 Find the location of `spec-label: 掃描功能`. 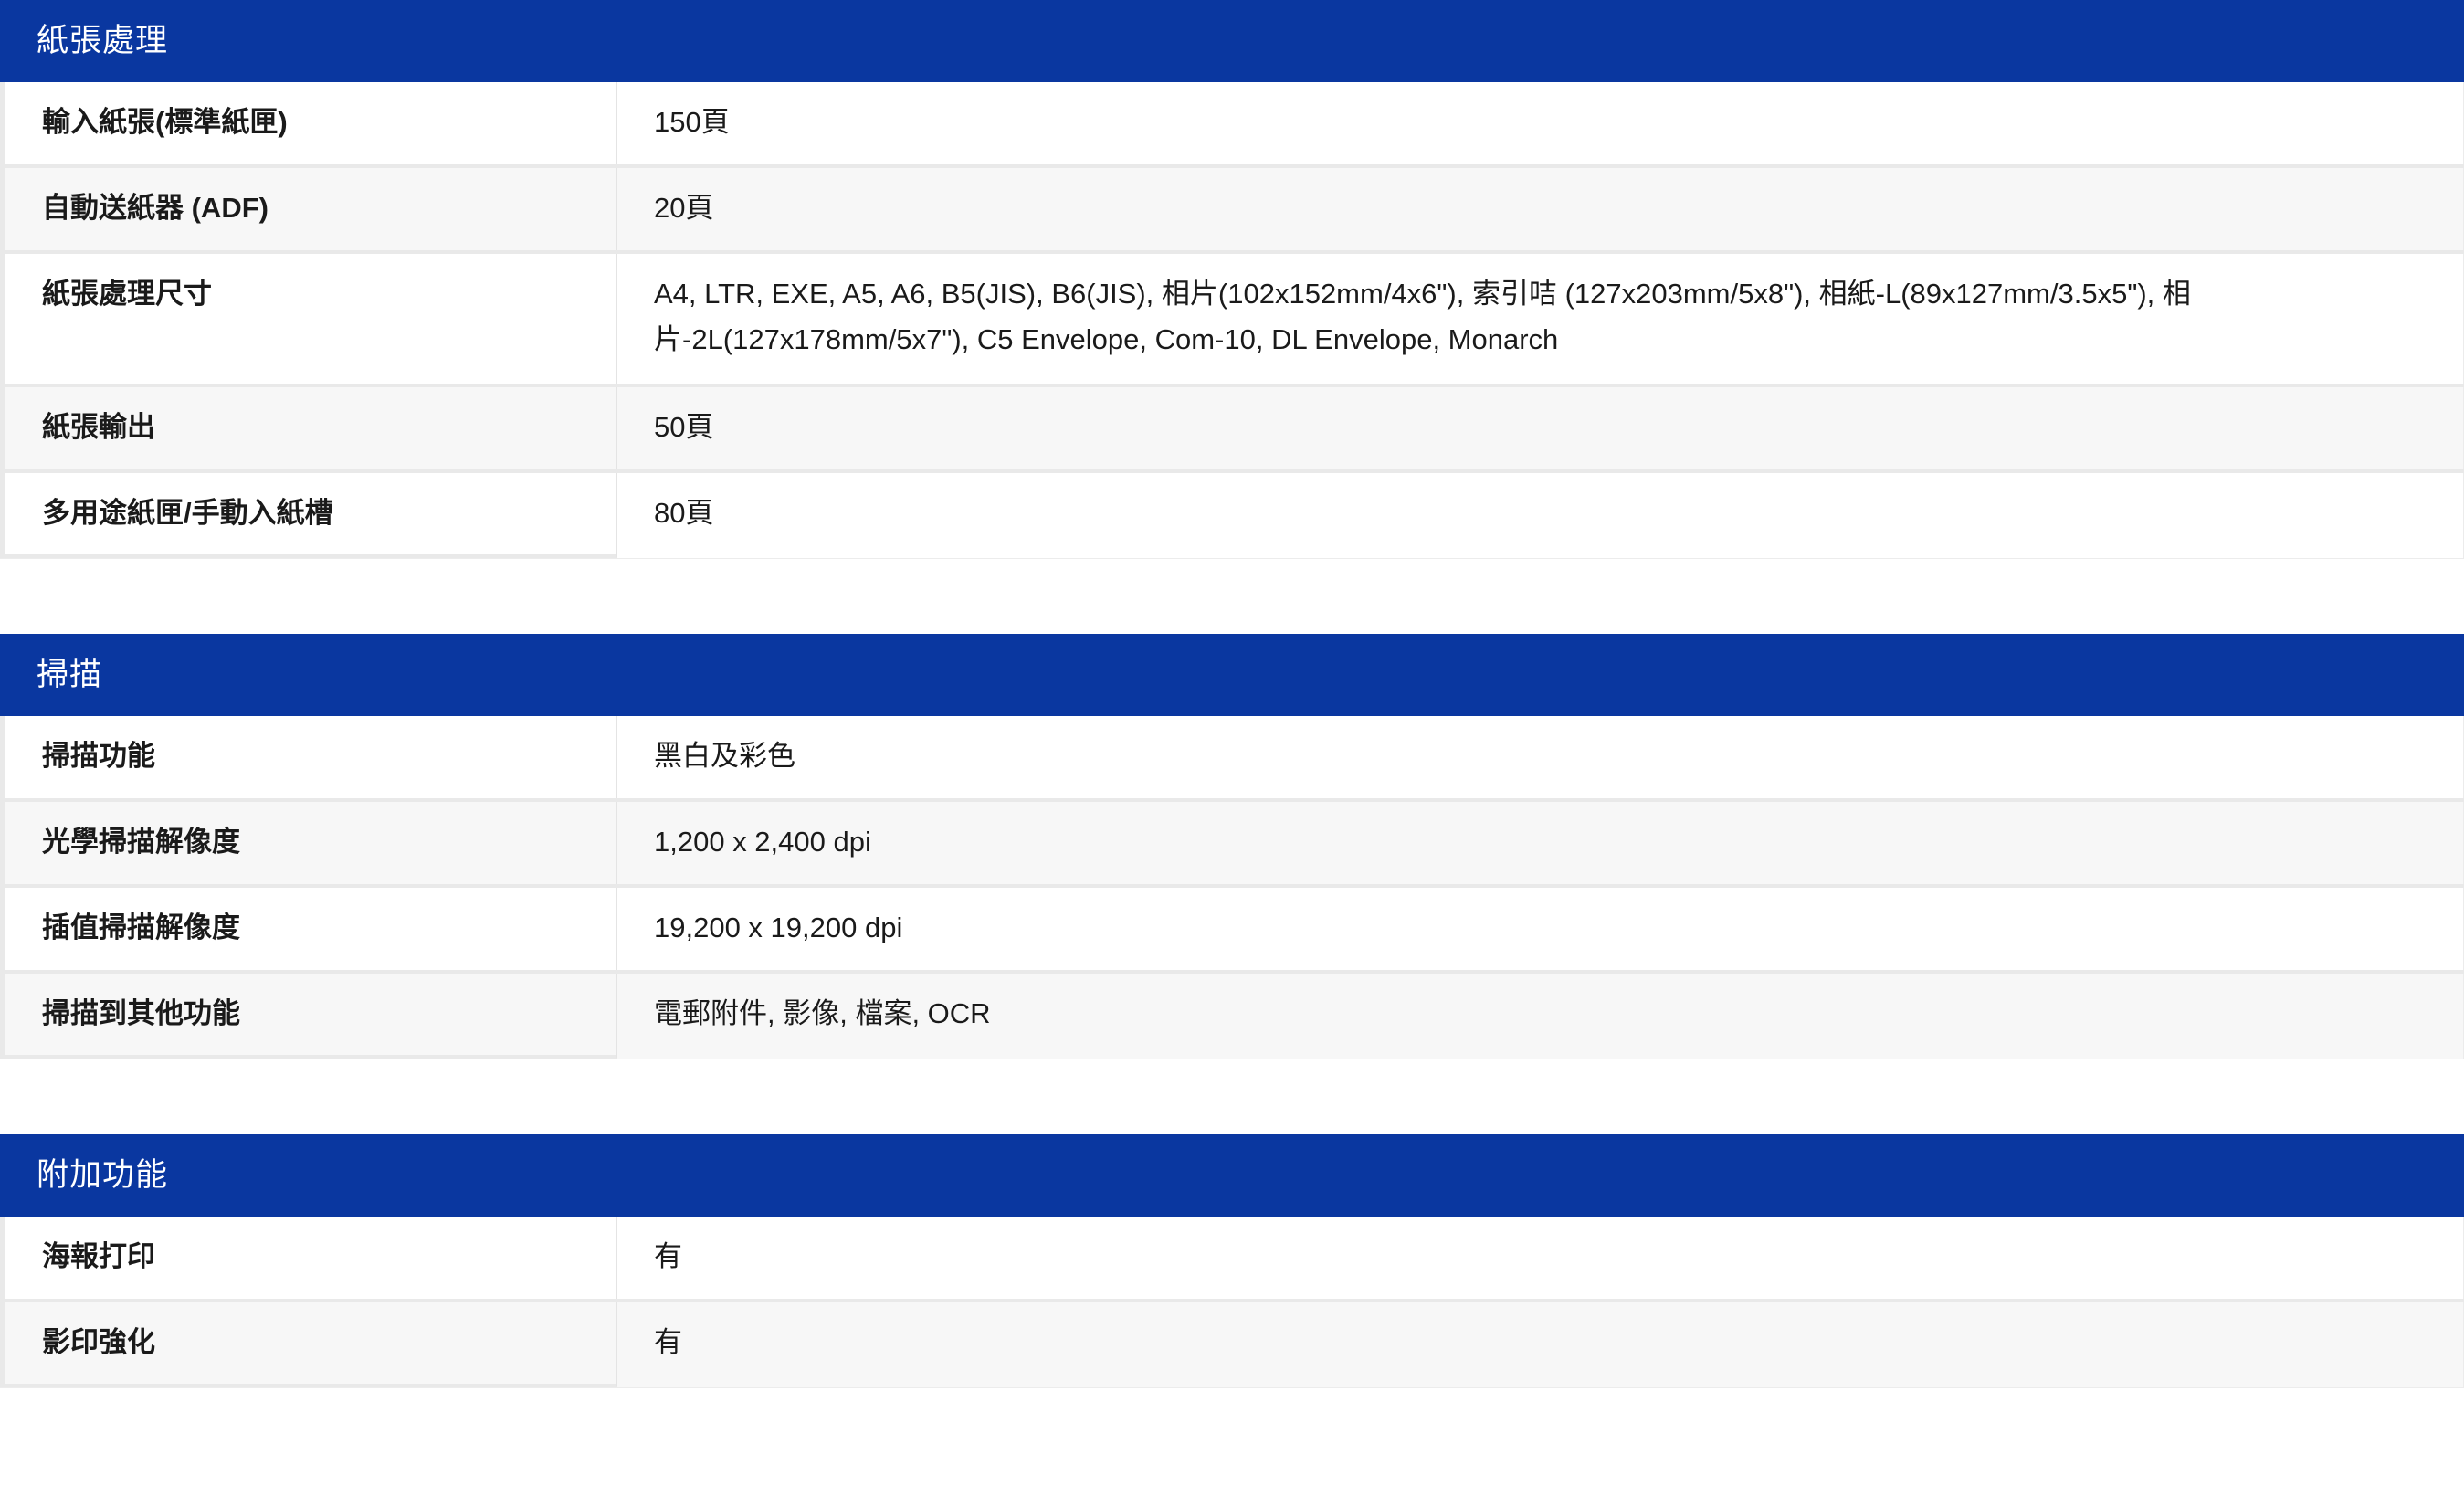

spec-label: 掃描功能 is located at coordinates (308, 757).